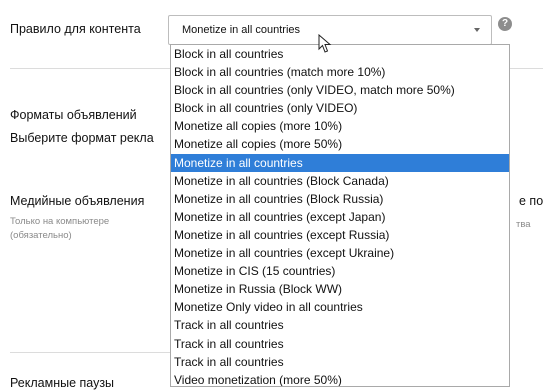 The image size is (543, 390). What do you see at coordinates (523, 224) in the screenshot?
I see `media-ads-right-note-partial: тва` at bounding box center [523, 224].